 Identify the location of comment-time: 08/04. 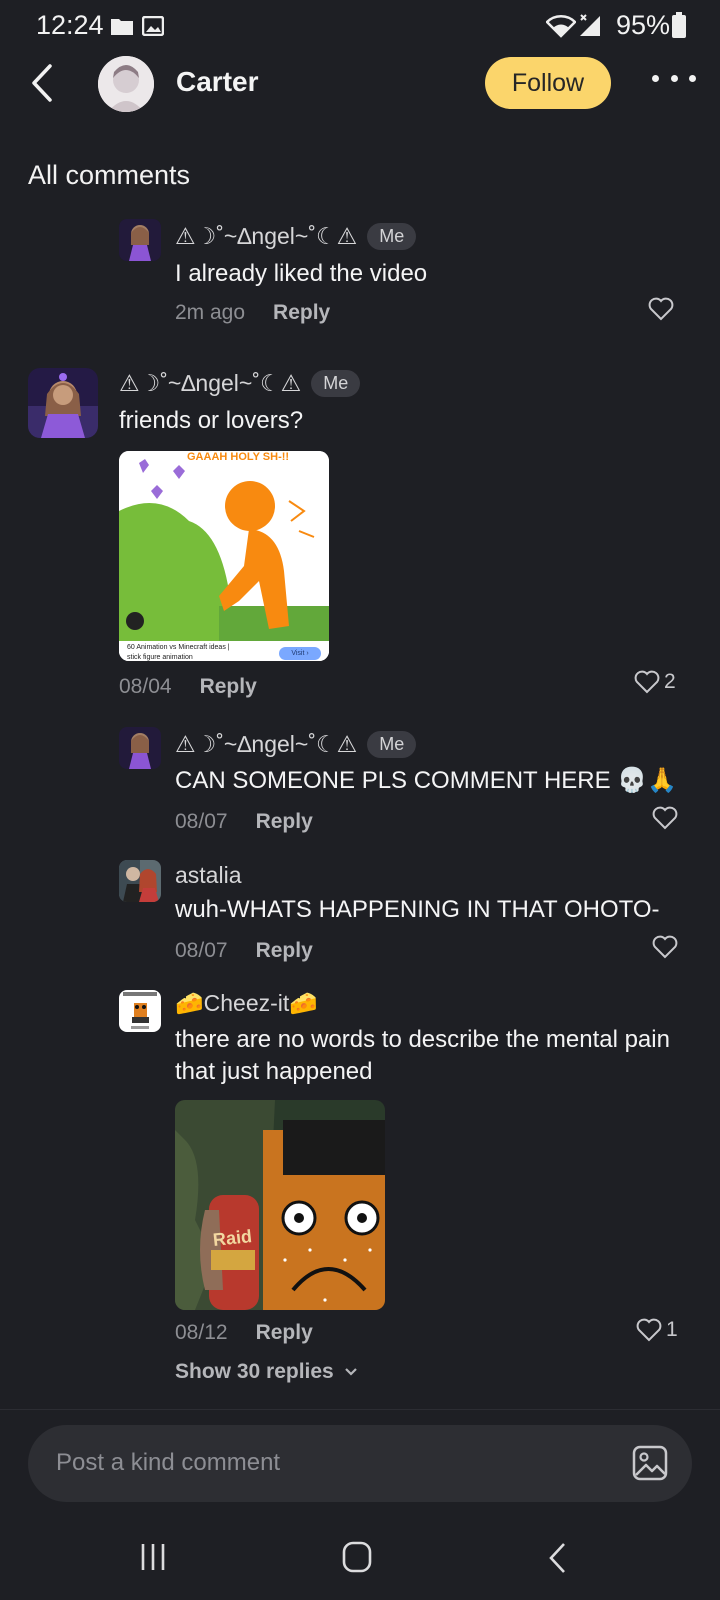
(145, 686).